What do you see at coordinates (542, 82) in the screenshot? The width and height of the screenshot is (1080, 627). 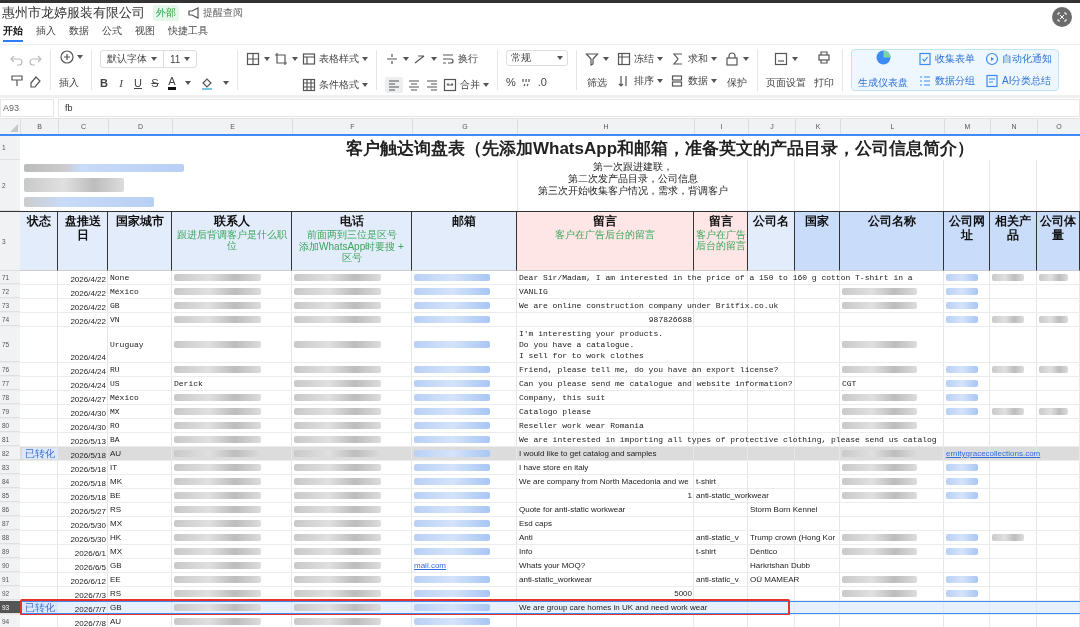 I see `decimal-button: .0` at bounding box center [542, 82].